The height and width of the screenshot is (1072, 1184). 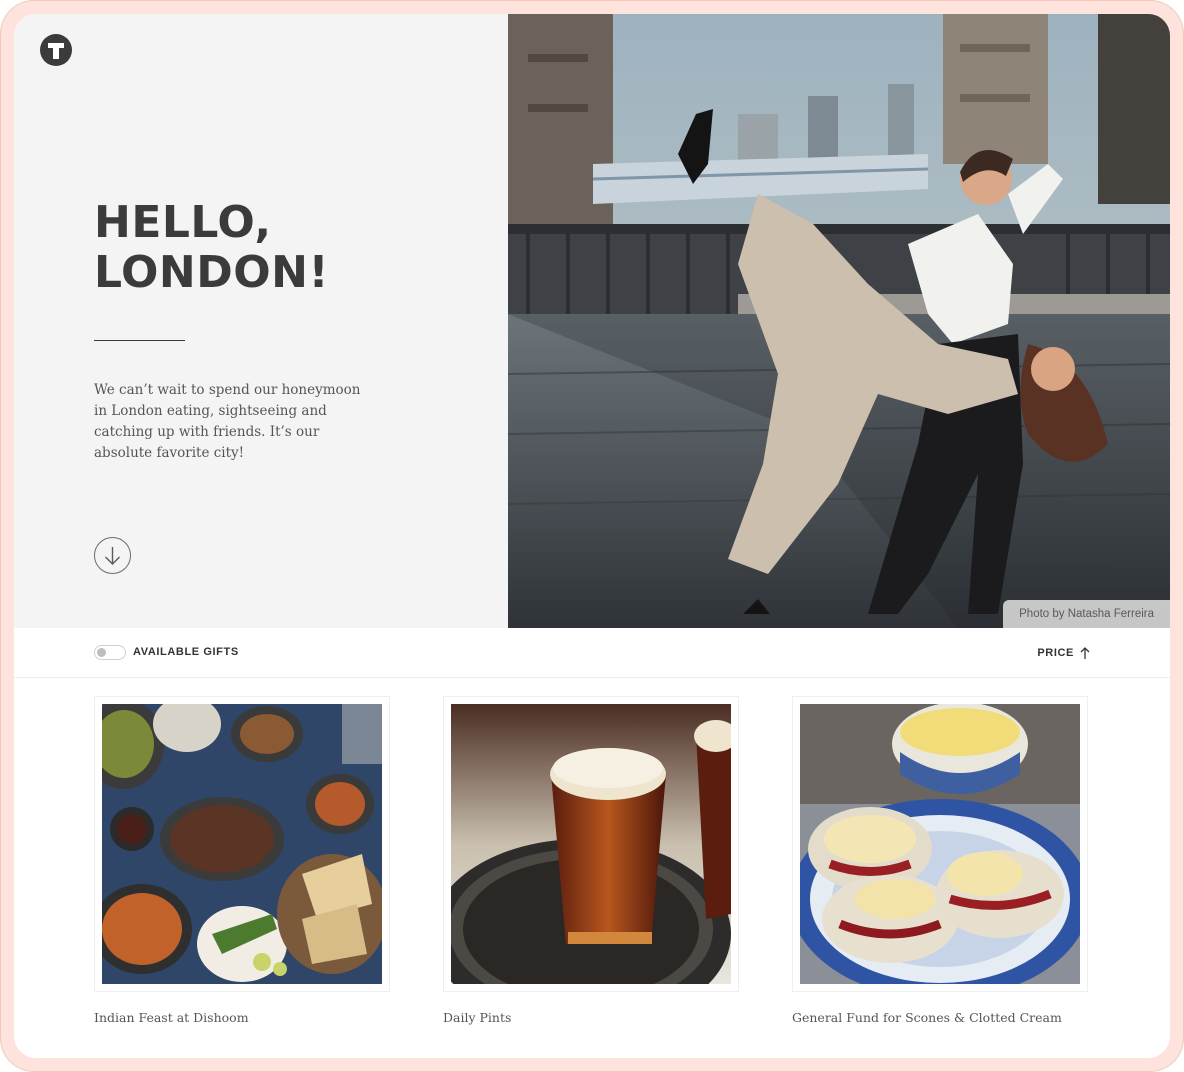 What do you see at coordinates (242, 1017) in the screenshot?
I see `gift-name: Indian Feast at Dishoom` at bounding box center [242, 1017].